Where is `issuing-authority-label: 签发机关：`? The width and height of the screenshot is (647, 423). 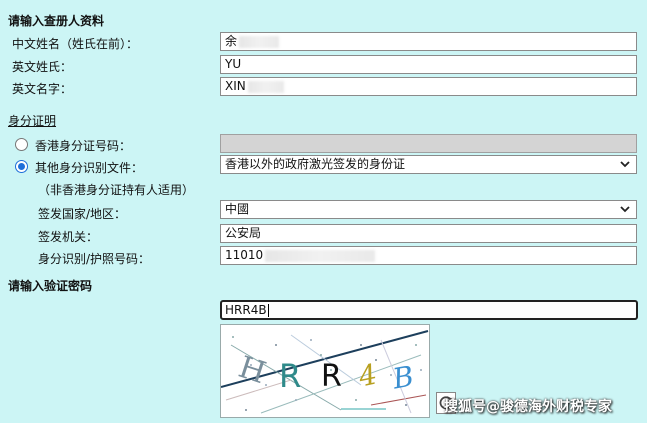 issuing-authority-label: 签发机关： is located at coordinates (68, 237).